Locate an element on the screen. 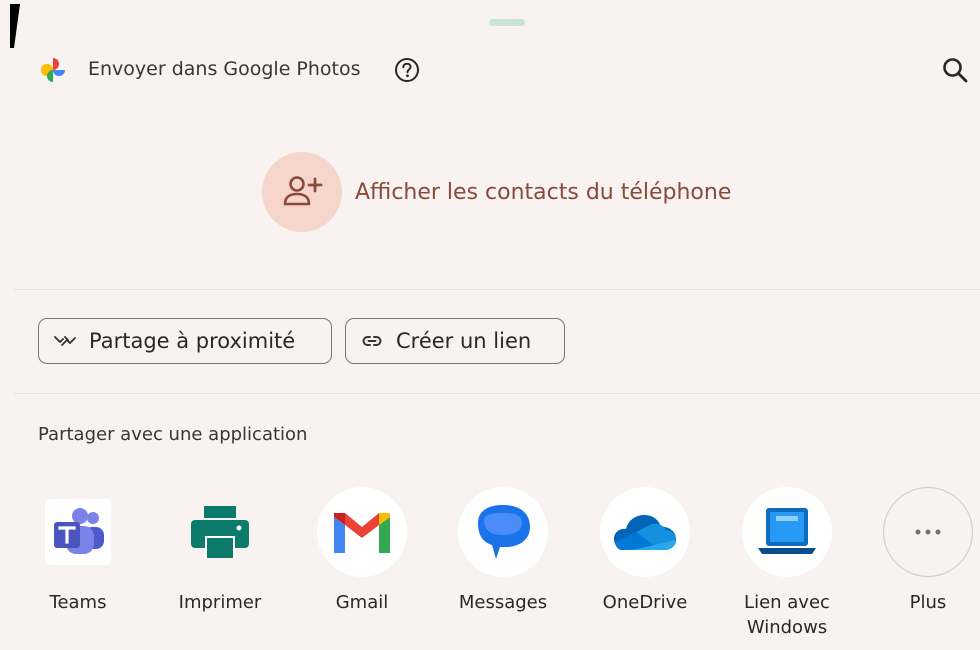 This screenshot has width=980, height=650. app-label: Plus is located at coordinates (928, 602).